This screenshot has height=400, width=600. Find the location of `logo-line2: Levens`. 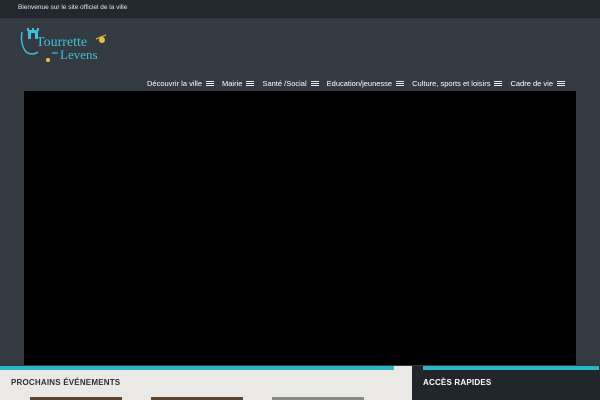

logo-line2: Levens is located at coordinates (79, 54).